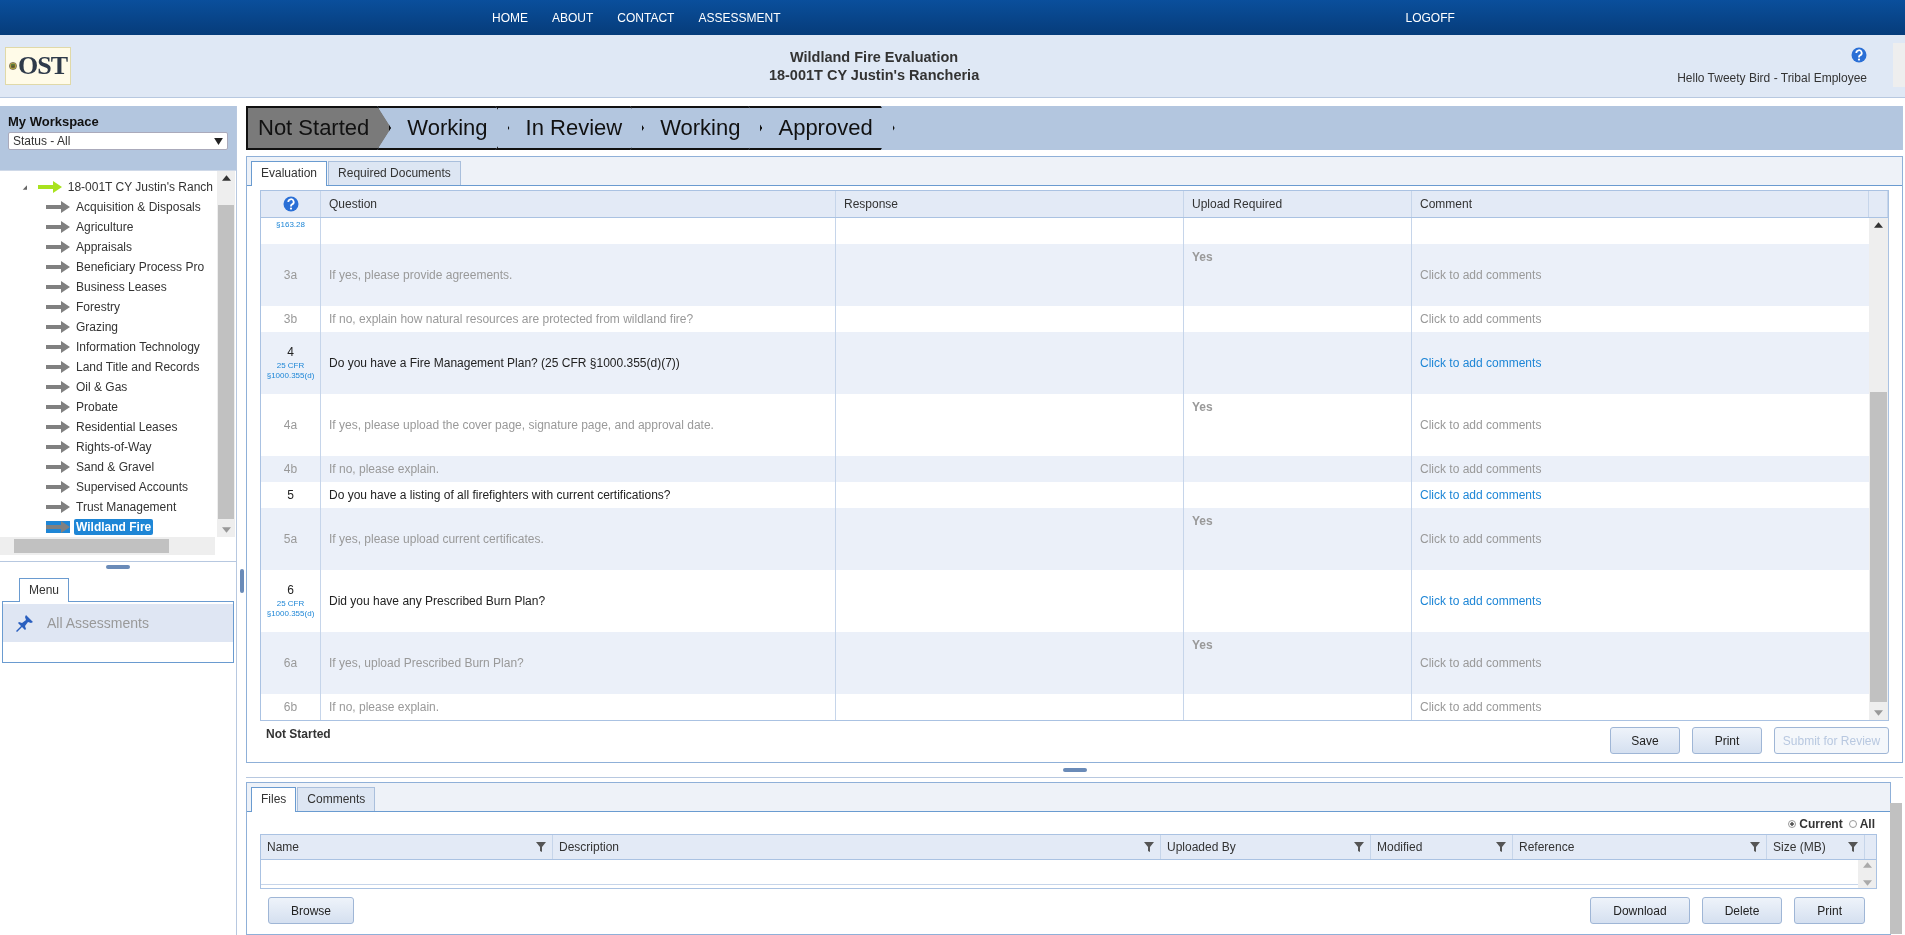 The height and width of the screenshot is (935, 1905). What do you see at coordinates (118, 141) in the screenshot?
I see `status-dropdown: Status - All` at bounding box center [118, 141].